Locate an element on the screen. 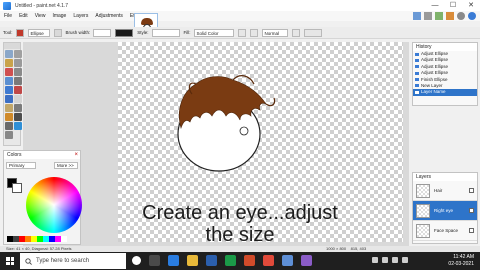 This screenshot has height=270, width=480. layer-name: Right eye is located at coordinates (444, 210).